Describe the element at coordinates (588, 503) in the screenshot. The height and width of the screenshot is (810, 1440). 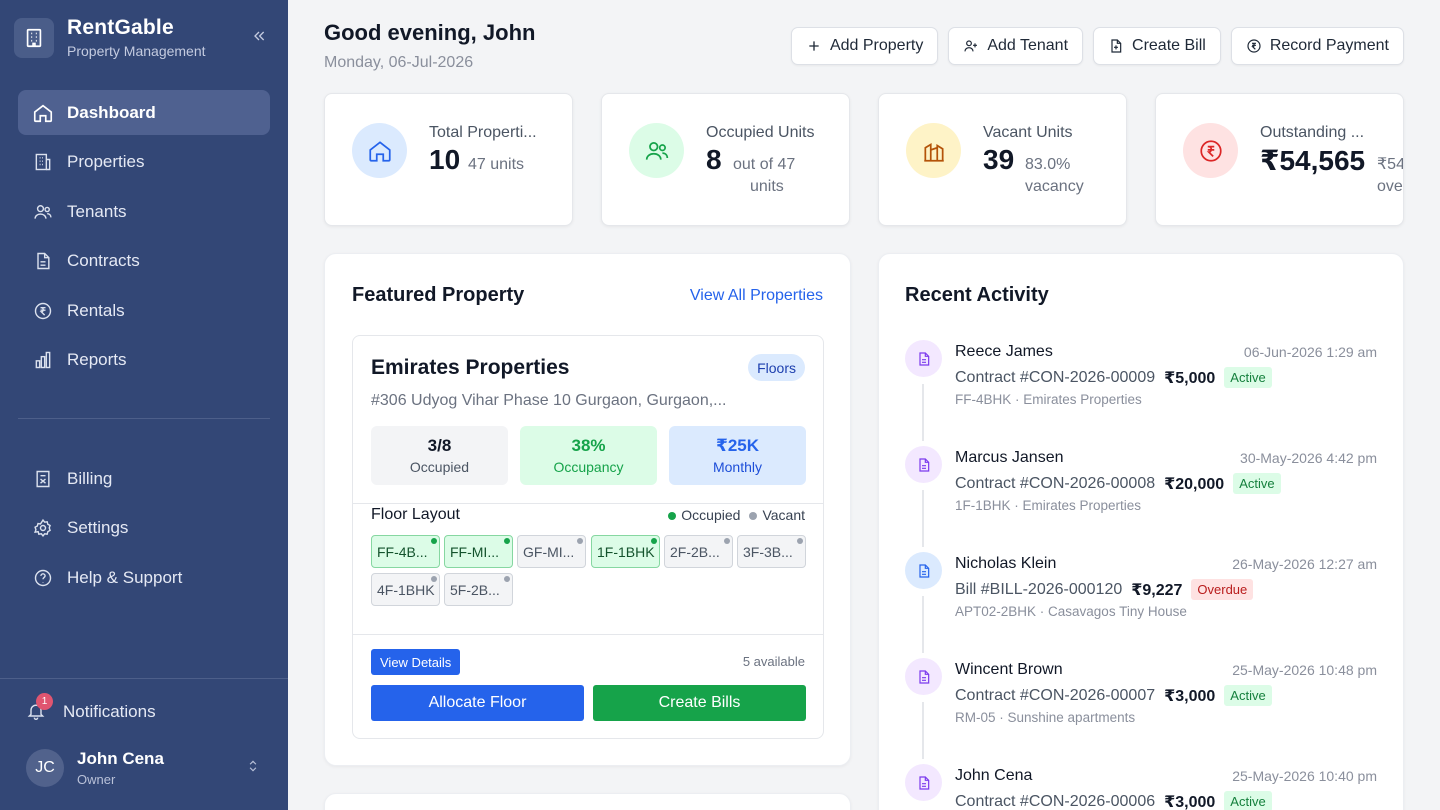
I see `divider` at that location.